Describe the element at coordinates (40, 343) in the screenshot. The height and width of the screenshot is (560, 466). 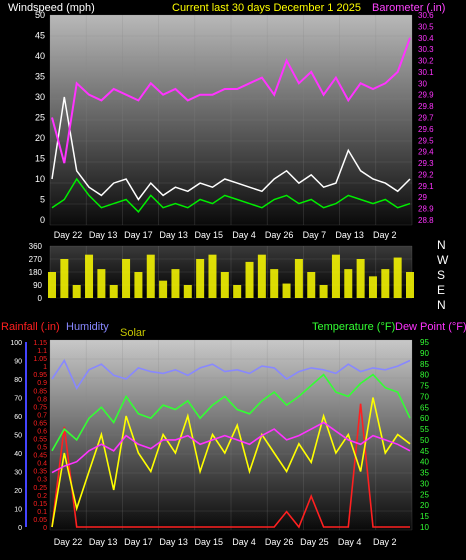
I see `rainfall-tick-label: 1.15` at that location.